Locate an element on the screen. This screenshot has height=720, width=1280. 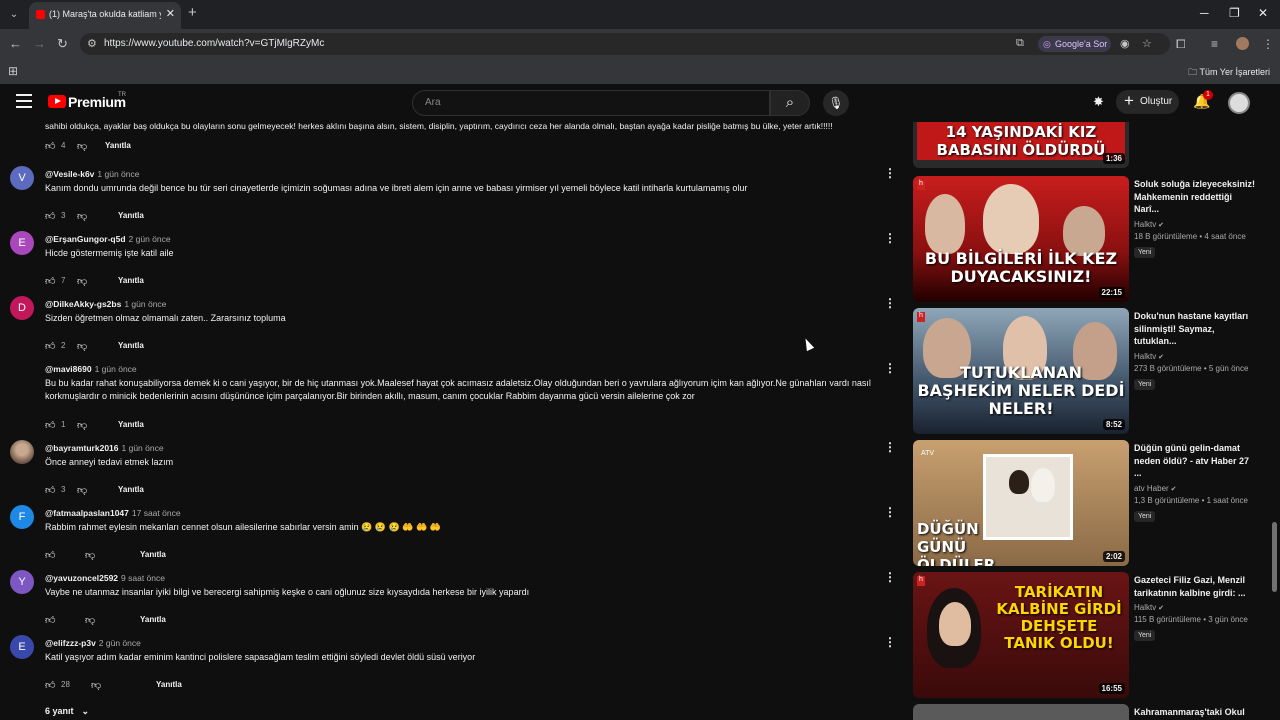
video-thumbnail: ATV DÜĞÜN GÜNÜ ÖLDÜLER 2:02 is located at coordinates (1021, 503).